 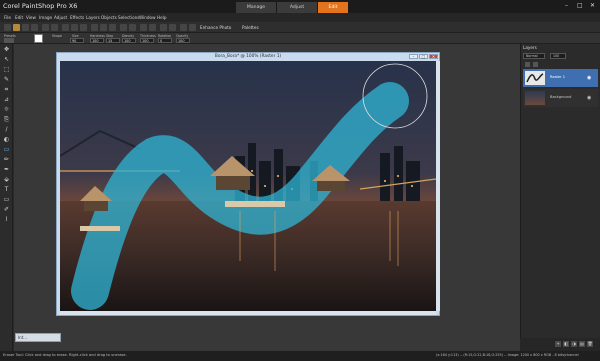 I want to click on zoom-in-icon, so click(x=163, y=27).